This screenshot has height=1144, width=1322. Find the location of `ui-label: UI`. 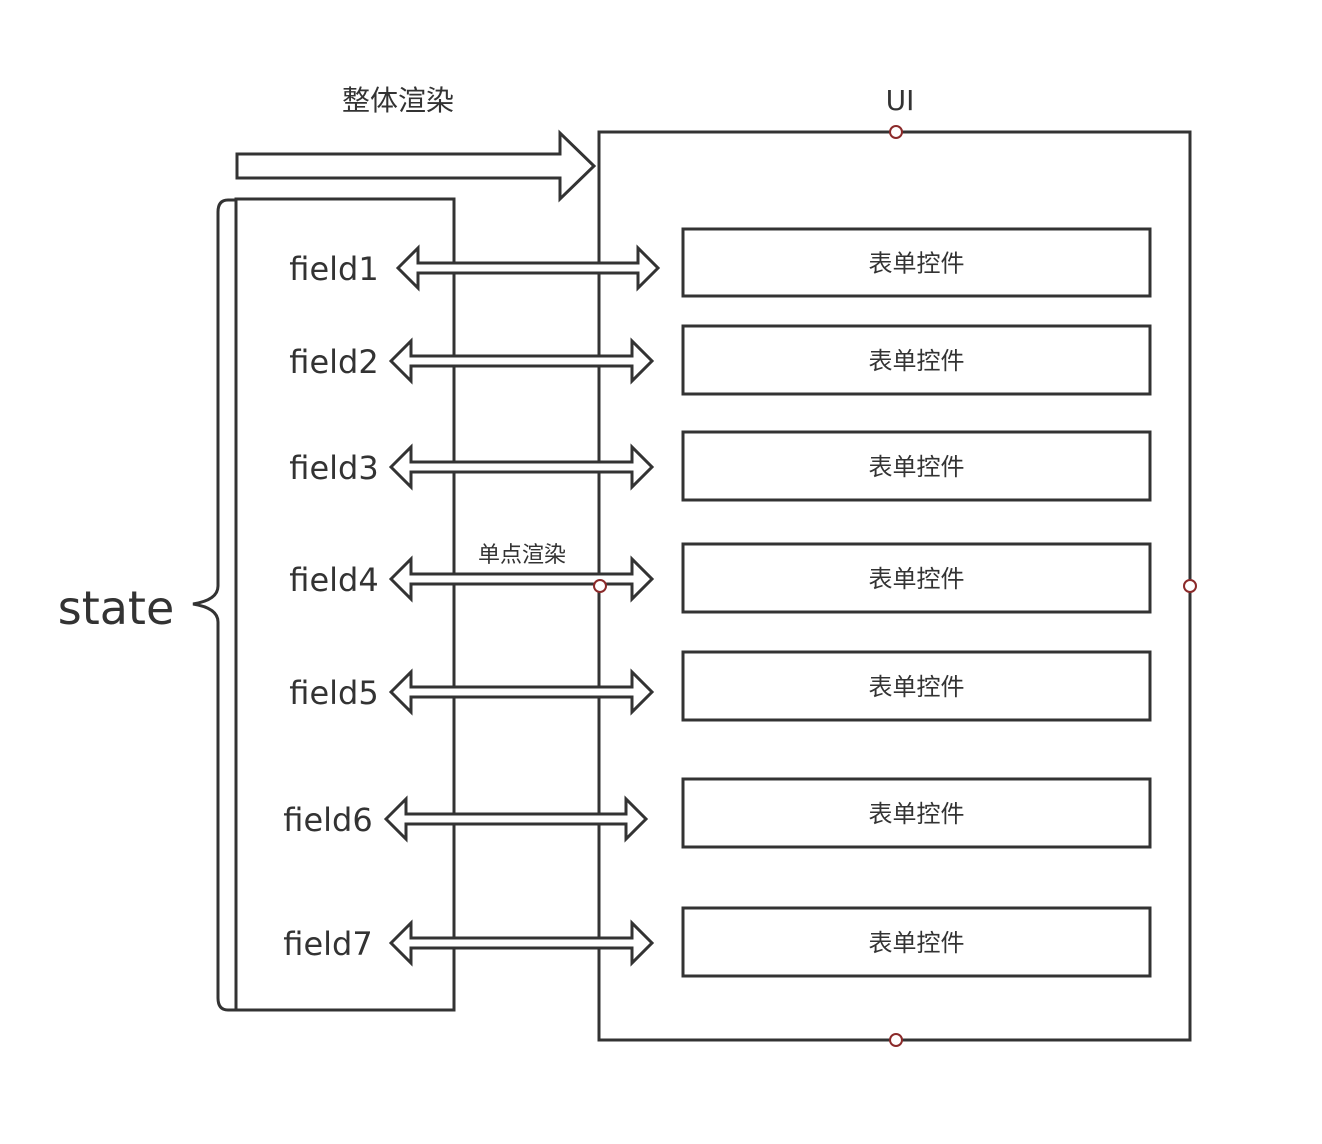

ui-label: UI is located at coordinates (900, 100).